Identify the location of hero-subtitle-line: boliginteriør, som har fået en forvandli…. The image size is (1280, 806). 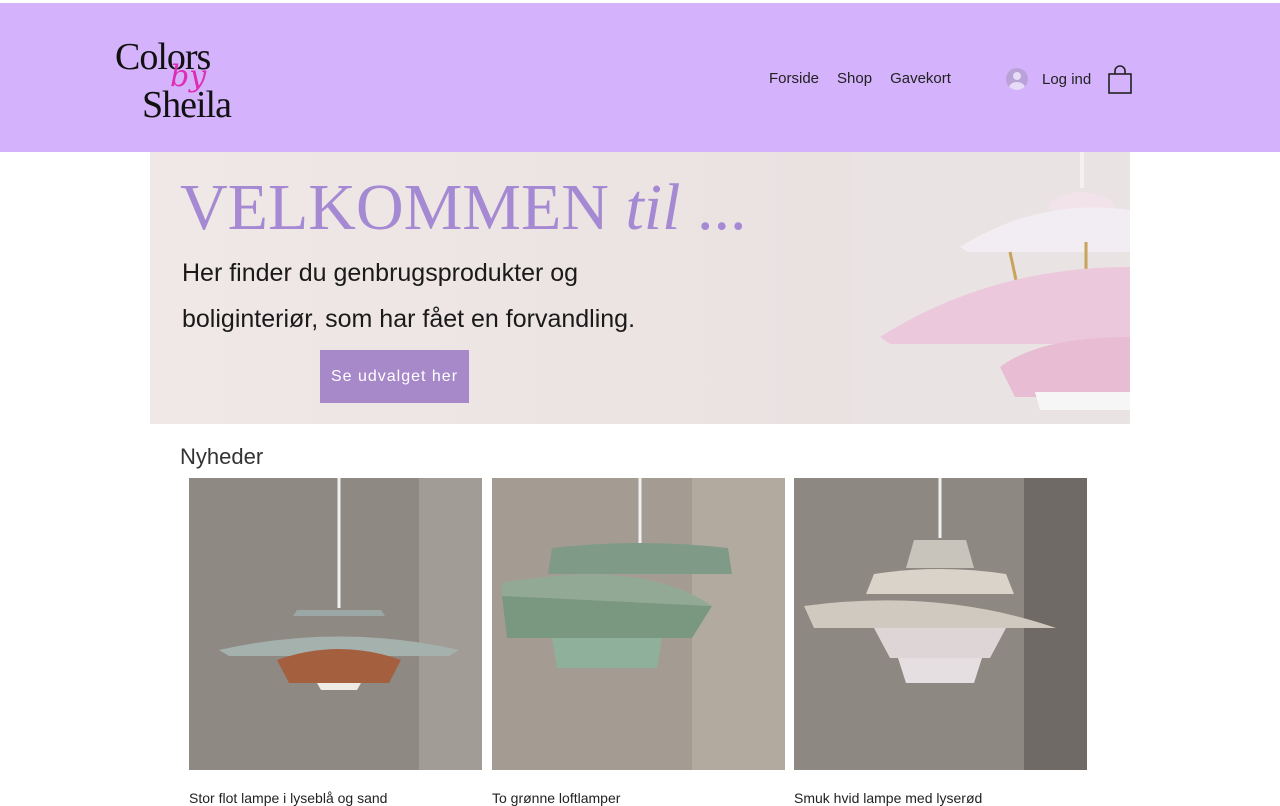
(409, 319).